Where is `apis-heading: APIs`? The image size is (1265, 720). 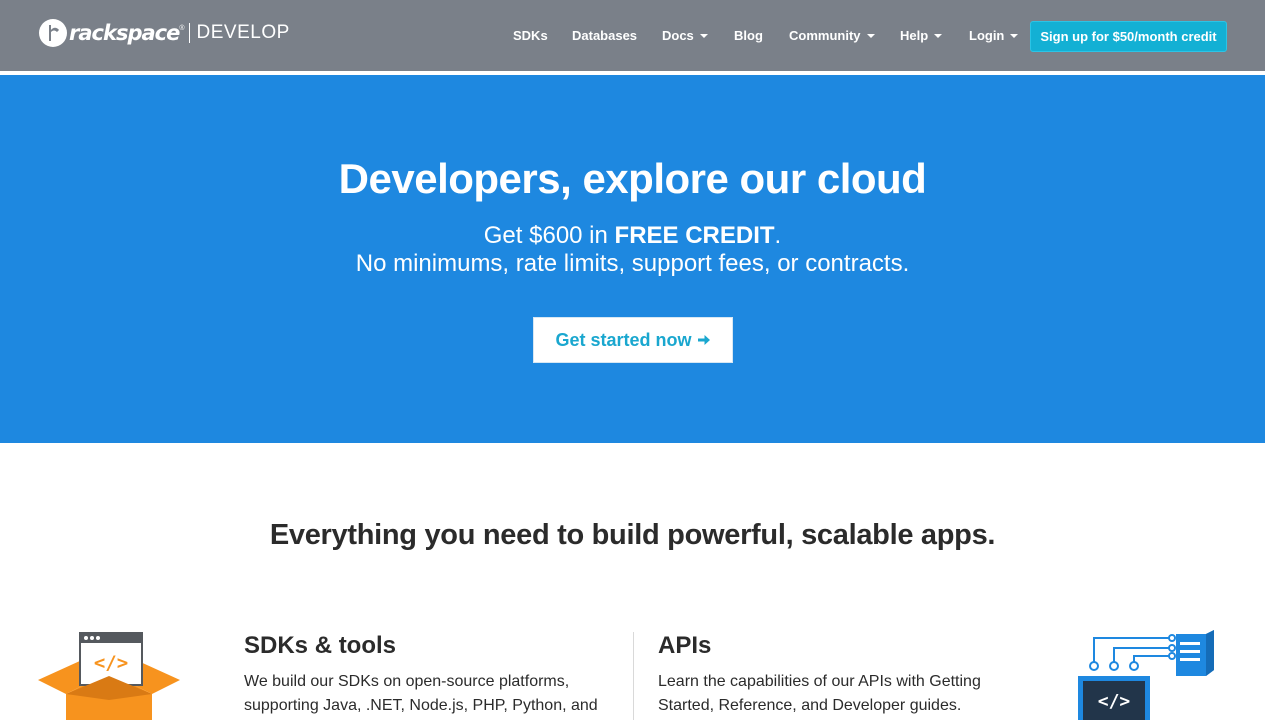
apis-heading: APIs is located at coordinates (685, 645).